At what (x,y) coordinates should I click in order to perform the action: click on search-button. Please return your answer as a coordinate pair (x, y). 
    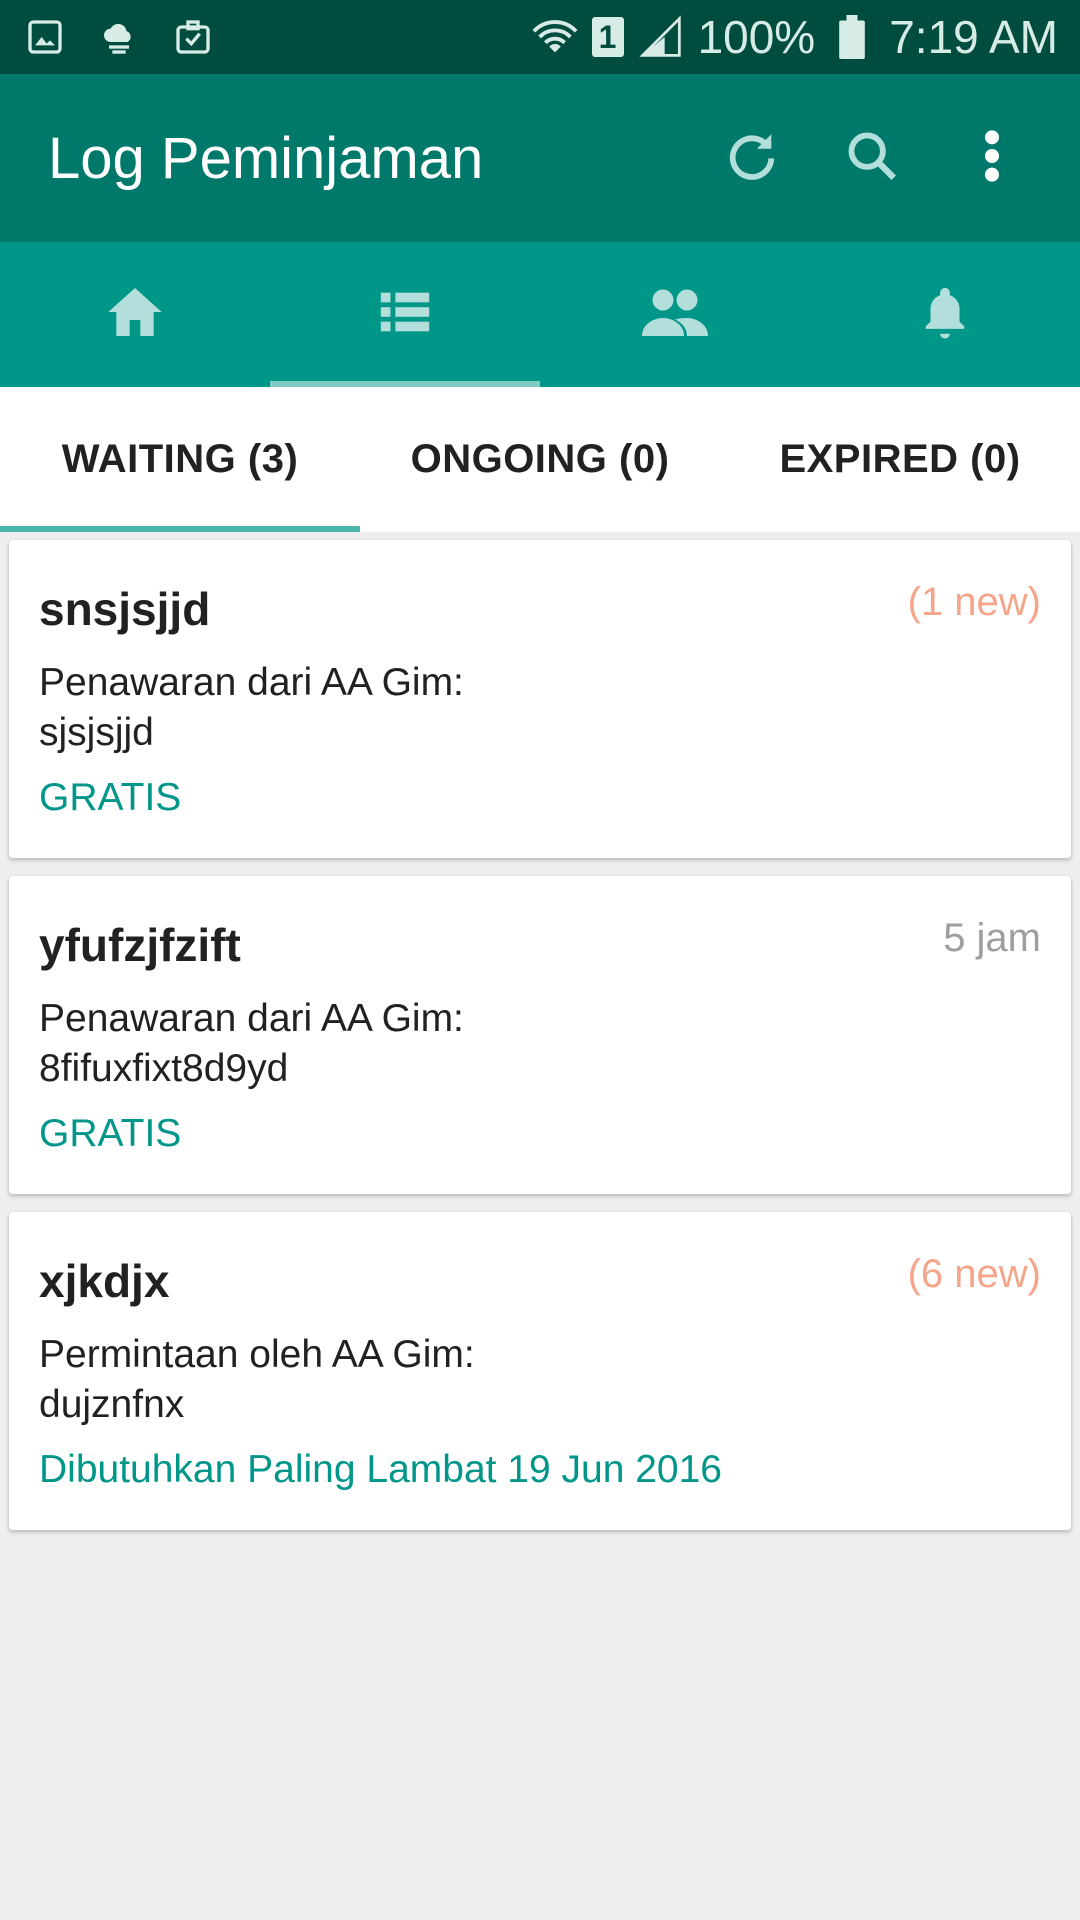
    Looking at the image, I should click on (872, 158).